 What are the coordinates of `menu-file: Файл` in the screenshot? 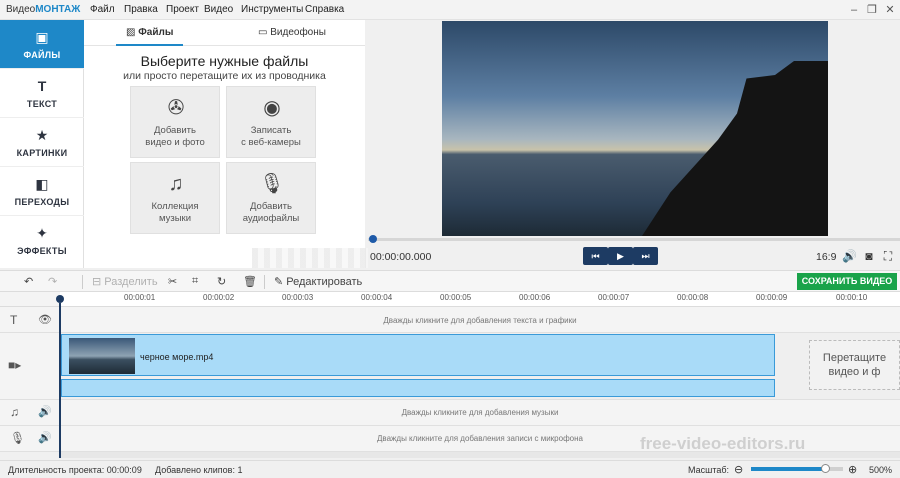 It's located at (102, 9).